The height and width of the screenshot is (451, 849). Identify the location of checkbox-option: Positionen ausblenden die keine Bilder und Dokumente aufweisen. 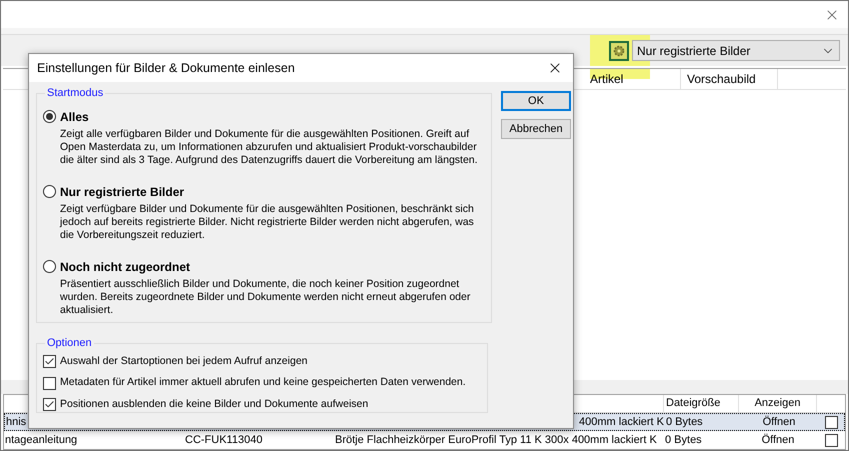
(262, 405).